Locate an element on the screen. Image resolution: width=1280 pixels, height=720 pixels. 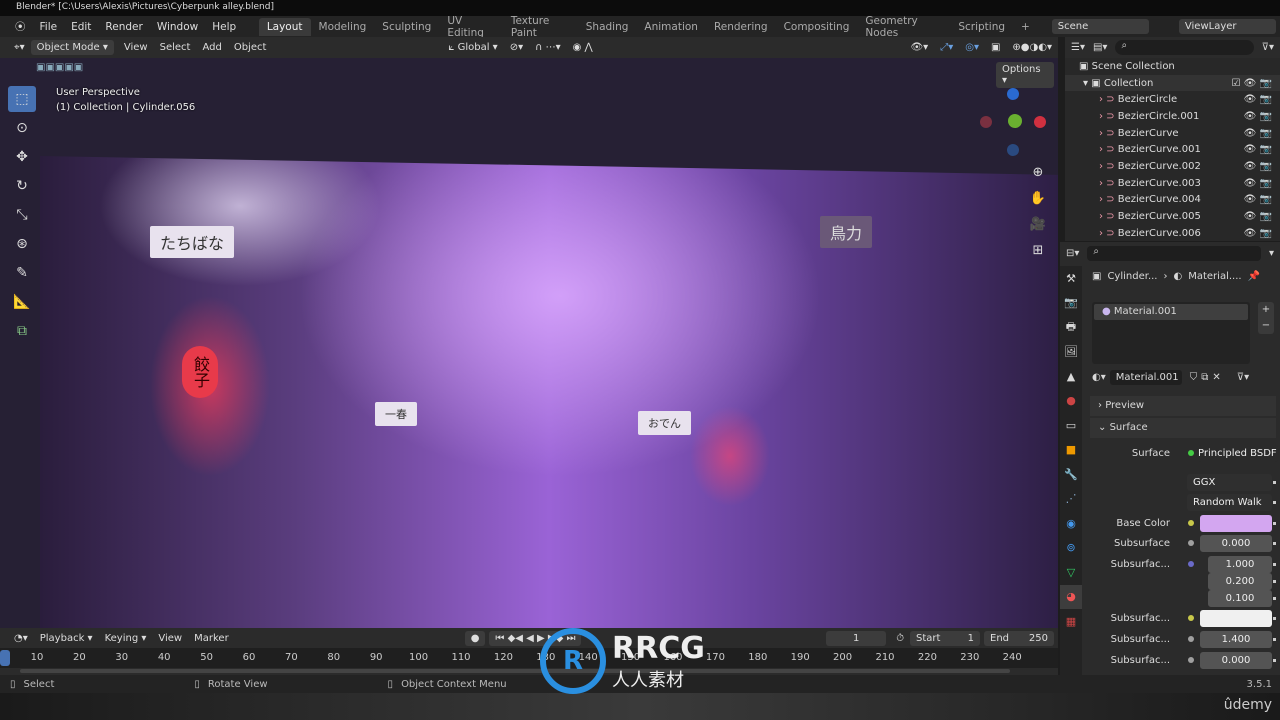
transform-tool-icon: ⊛ is located at coordinates (22, 244).